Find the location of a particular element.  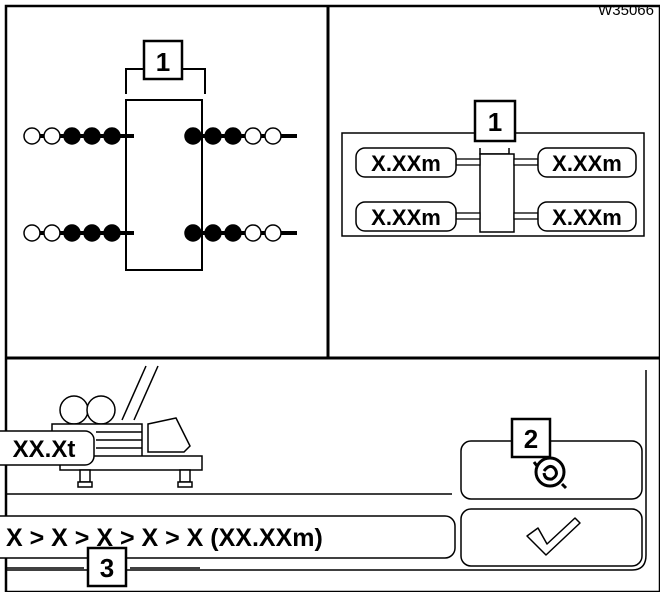

confirm-button is located at coordinates (551, 537).